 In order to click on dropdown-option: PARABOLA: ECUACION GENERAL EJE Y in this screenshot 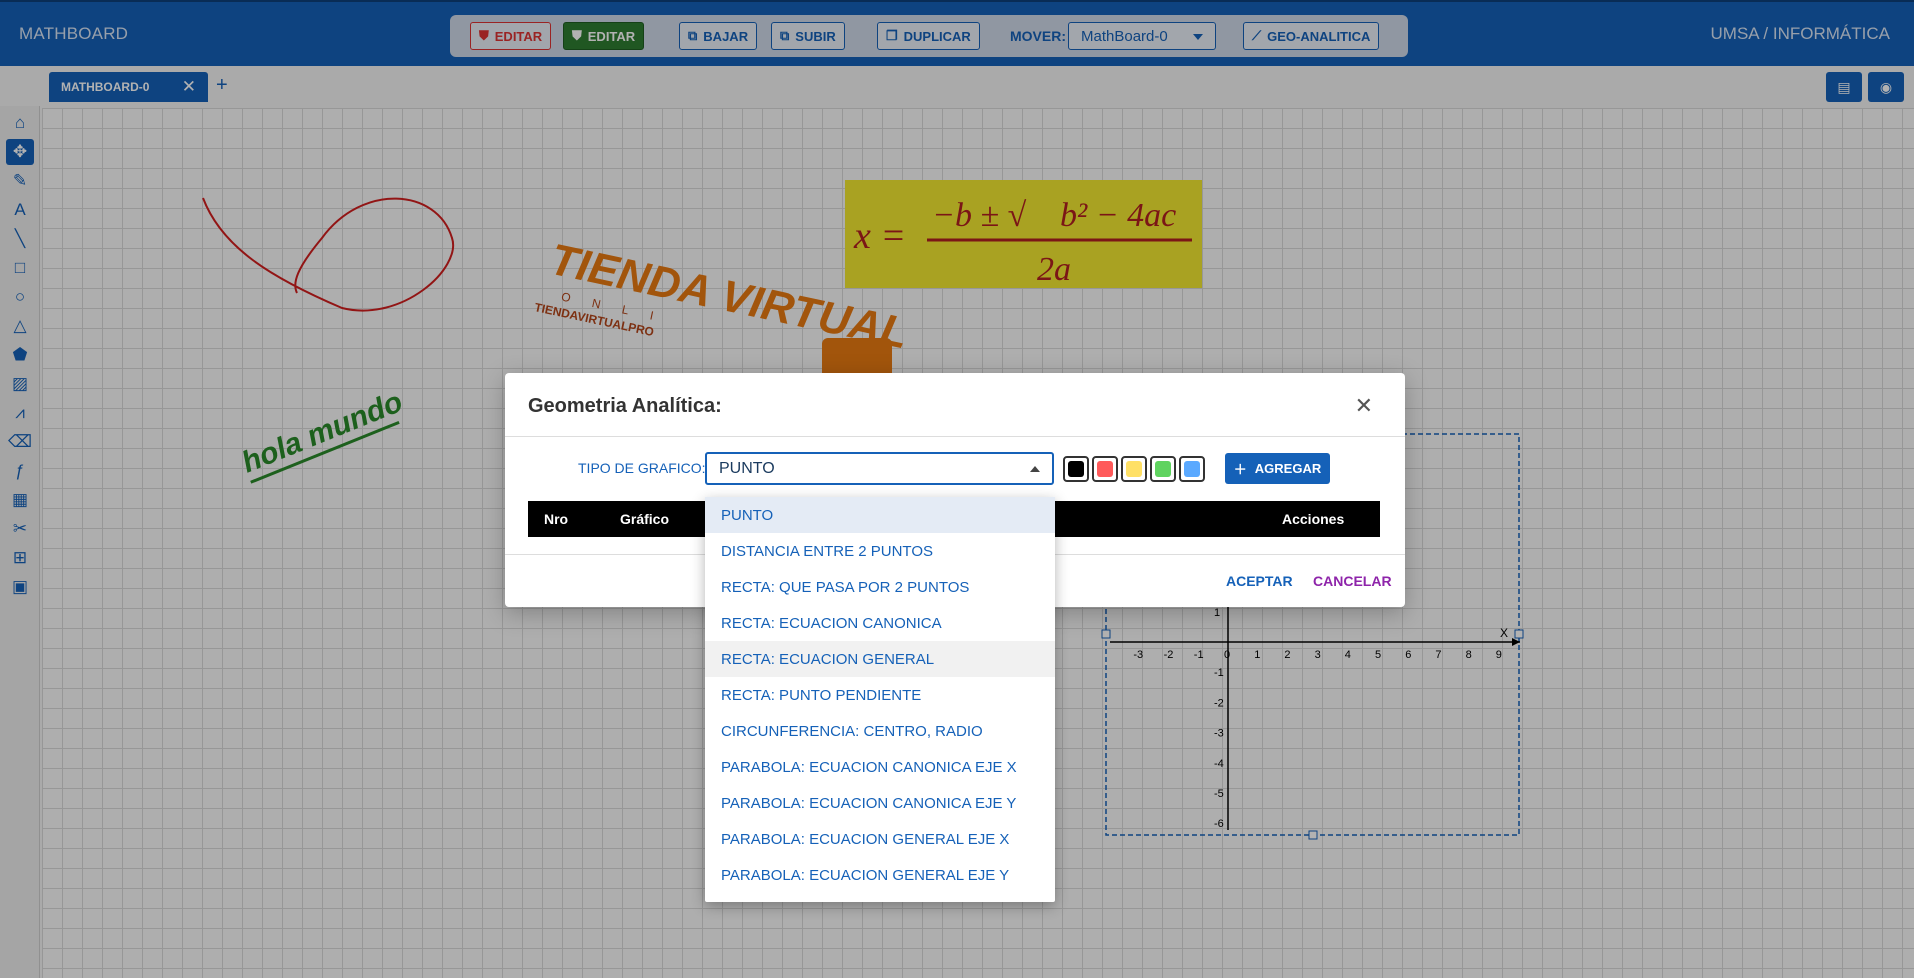, I will do `click(880, 875)`.